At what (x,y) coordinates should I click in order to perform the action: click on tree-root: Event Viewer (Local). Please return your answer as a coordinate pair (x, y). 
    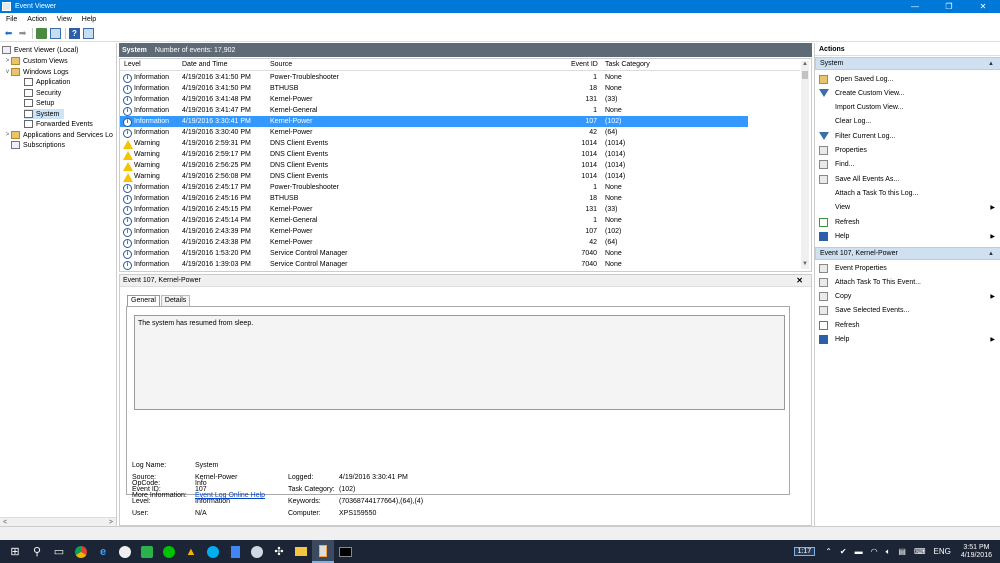
    Looking at the image, I should click on (40, 50).